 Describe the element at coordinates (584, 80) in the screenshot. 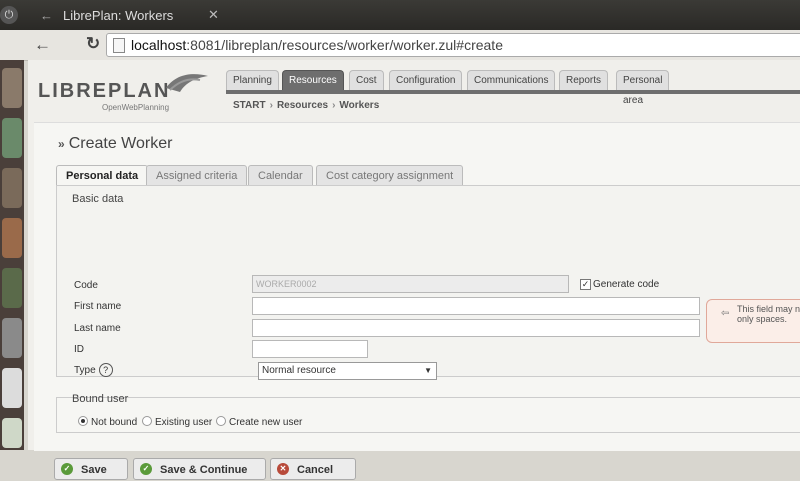

I see `tab-reports: Reports` at that location.